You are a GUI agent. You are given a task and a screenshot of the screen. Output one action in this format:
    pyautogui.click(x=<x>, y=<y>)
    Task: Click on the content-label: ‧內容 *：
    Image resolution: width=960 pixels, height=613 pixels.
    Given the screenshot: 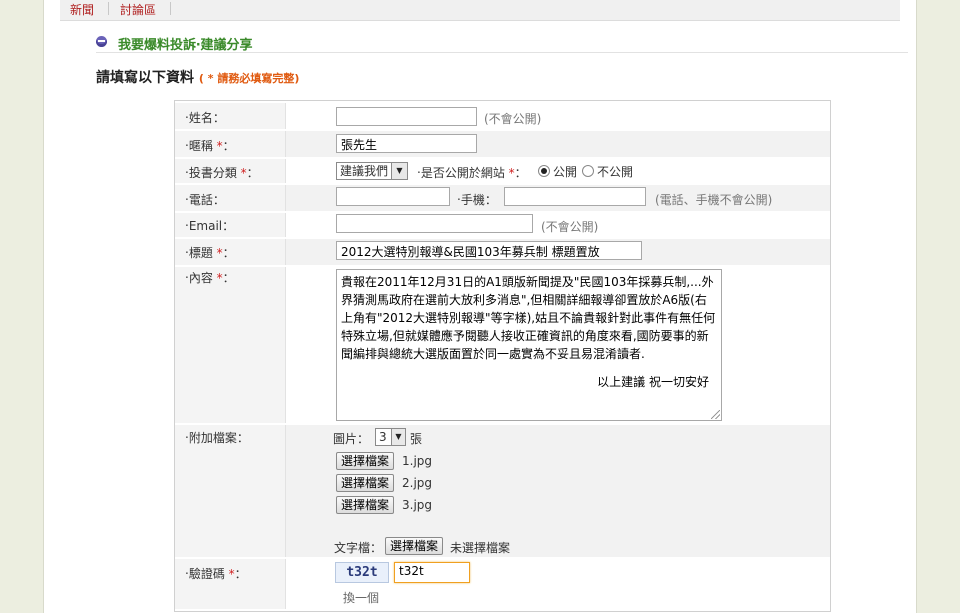 What is the action you would take?
    pyautogui.click(x=210, y=278)
    